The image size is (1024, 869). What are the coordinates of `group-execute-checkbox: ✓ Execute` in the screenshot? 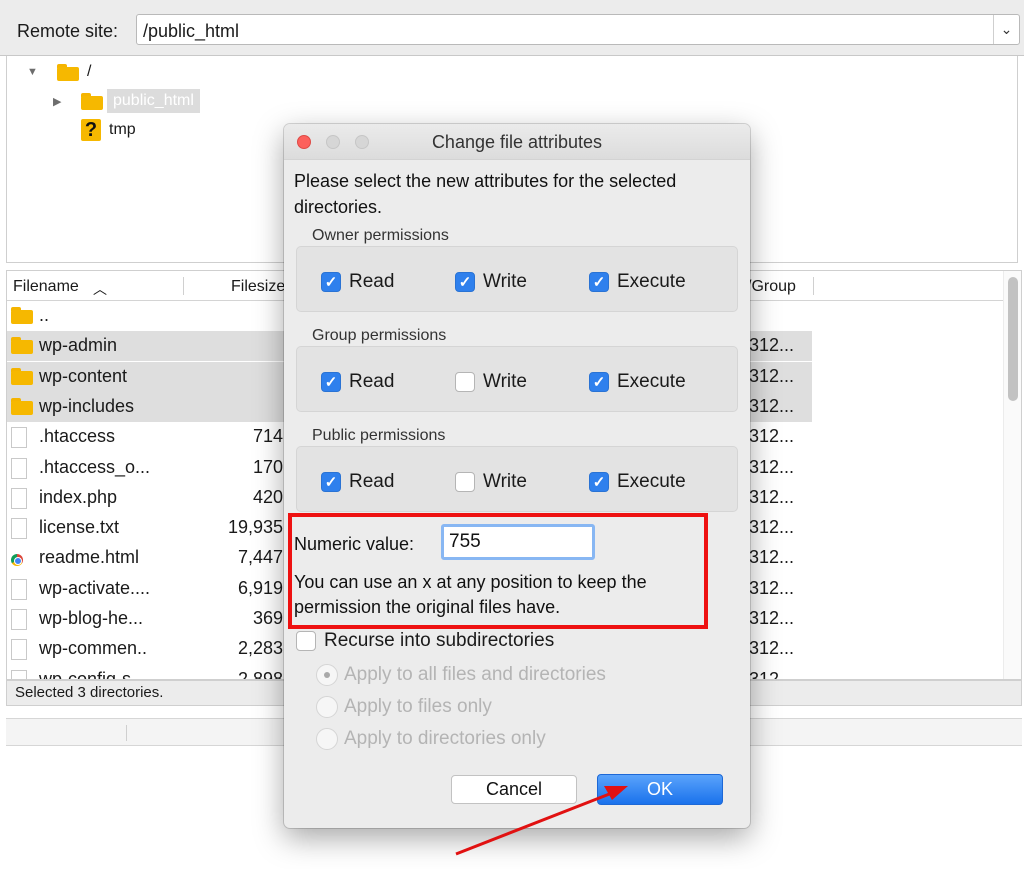 It's located at (637, 382).